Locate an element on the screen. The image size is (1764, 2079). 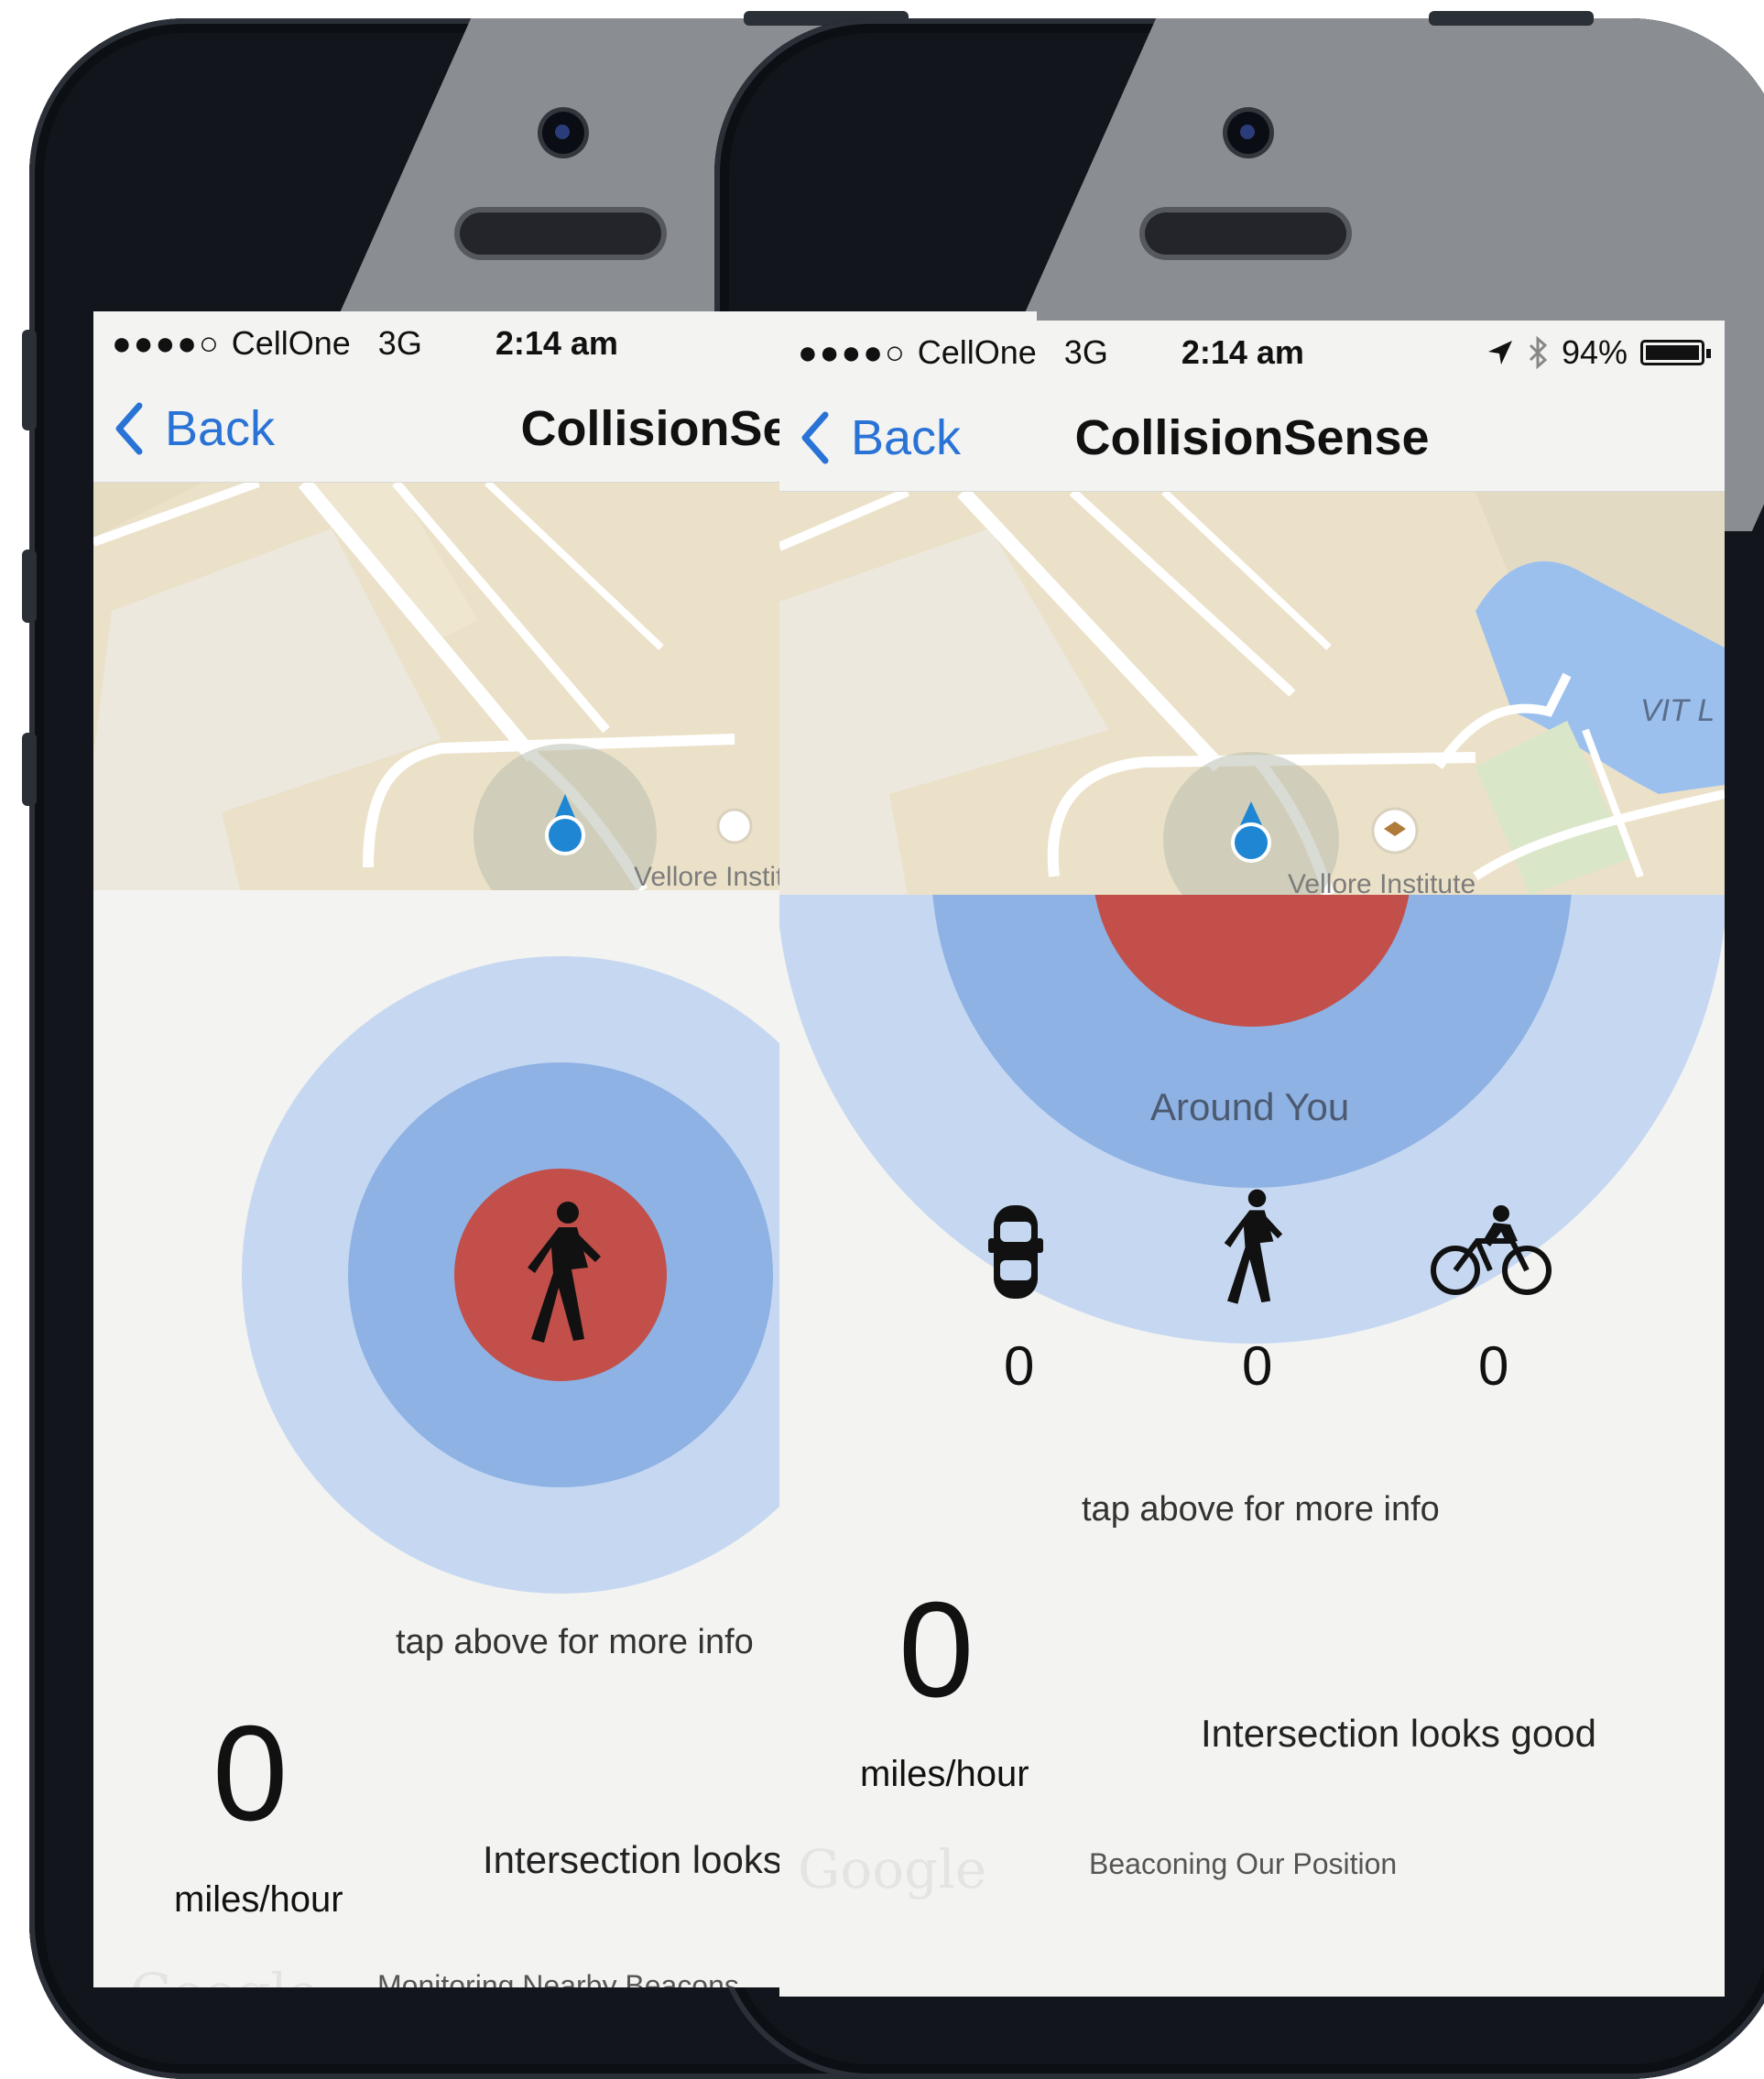
car-count: 0 is located at coordinates (1019, 1366).